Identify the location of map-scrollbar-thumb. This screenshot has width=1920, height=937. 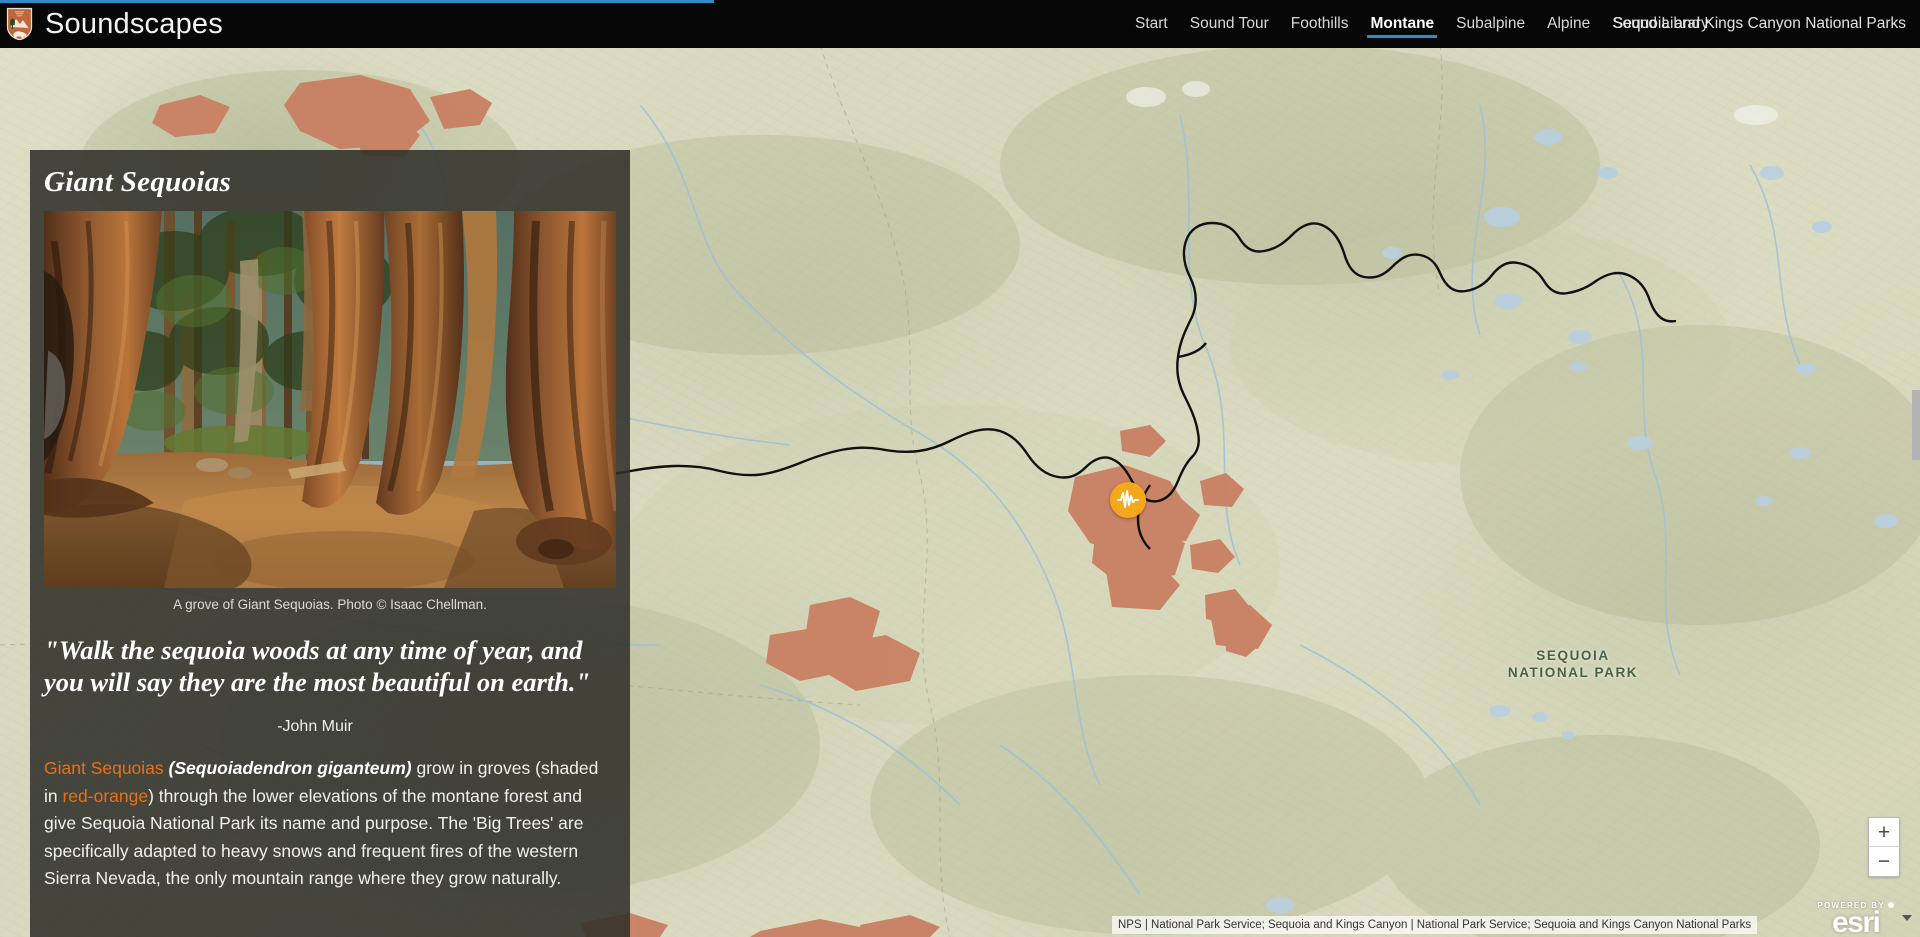
(1916, 425).